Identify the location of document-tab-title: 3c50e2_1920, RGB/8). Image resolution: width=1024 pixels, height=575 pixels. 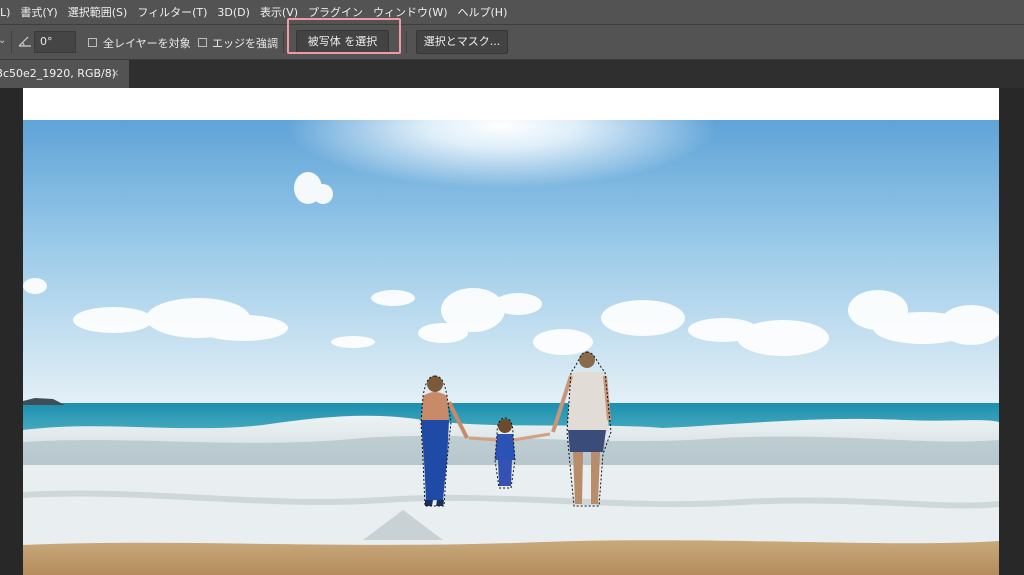
(58, 73).